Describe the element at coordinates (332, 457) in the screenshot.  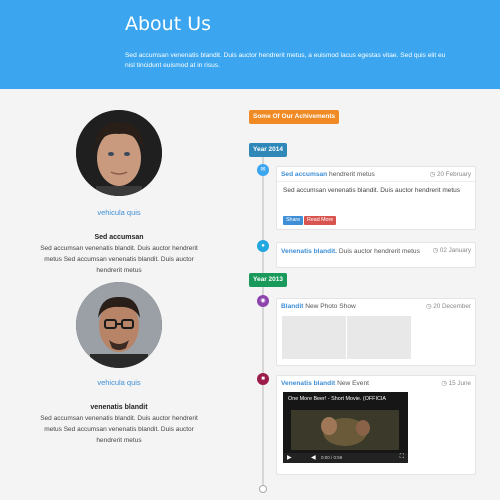
I see `video-time: 0:00 / 0:59` at that location.